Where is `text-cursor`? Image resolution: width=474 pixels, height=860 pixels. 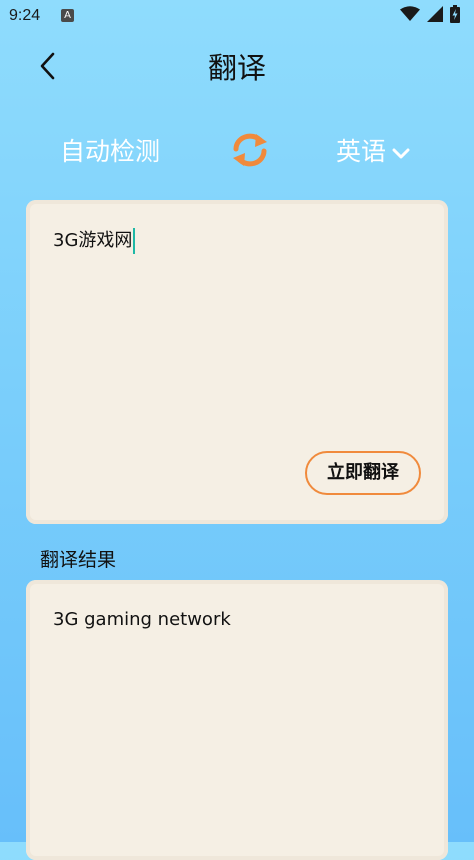 text-cursor is located at coordinates (134, 241).